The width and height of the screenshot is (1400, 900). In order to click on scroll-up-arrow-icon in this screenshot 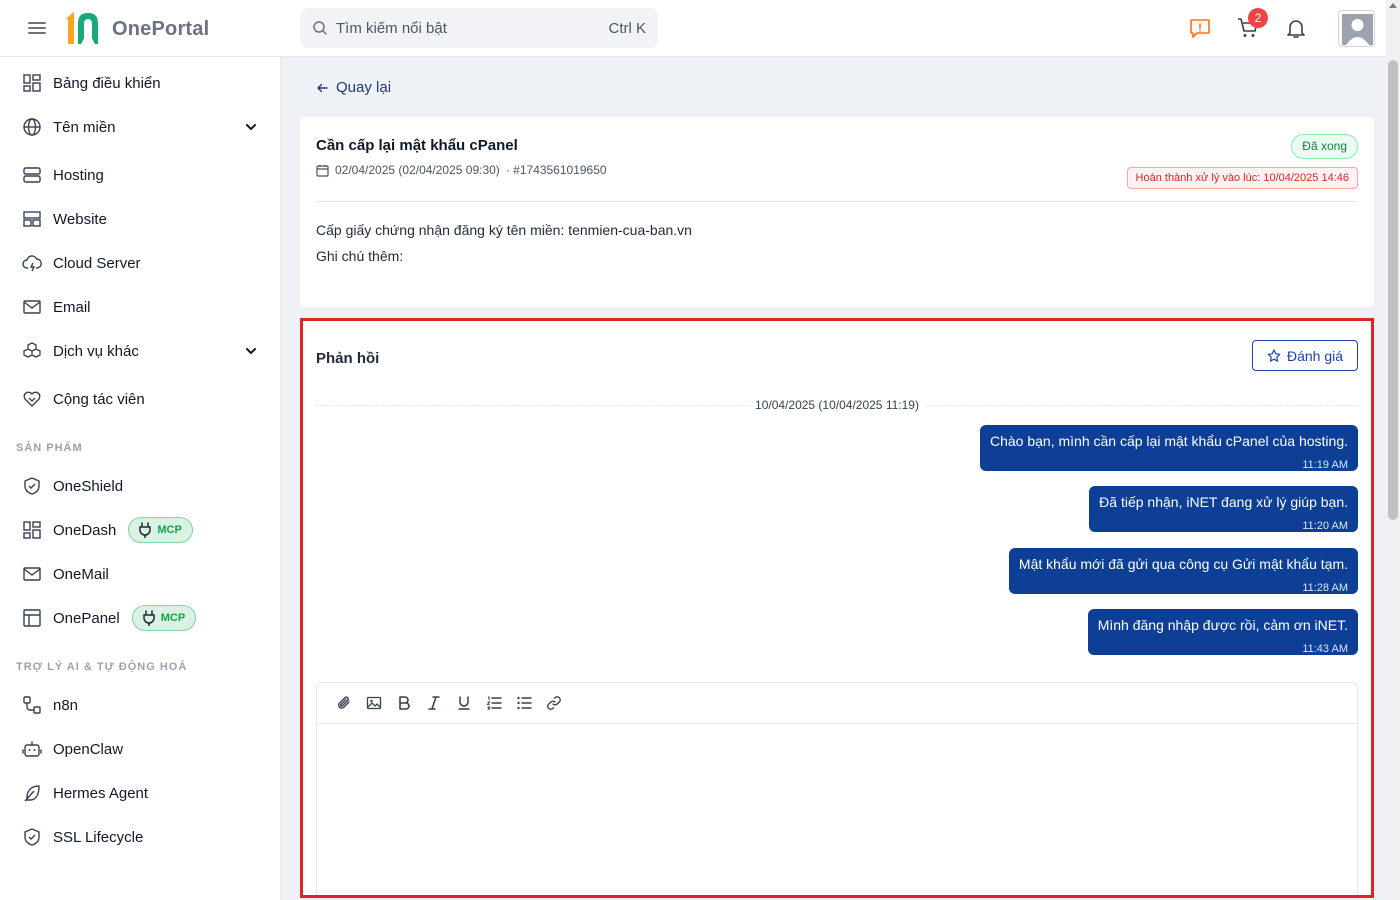, I will do `click(1393, 5)`.